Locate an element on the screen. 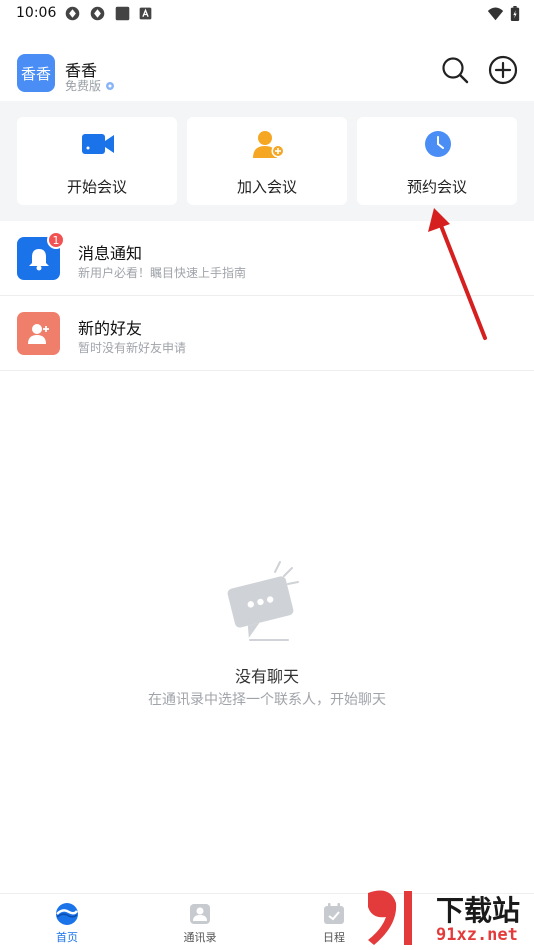  avatar: 香香 is located at coordinates (36, 73).